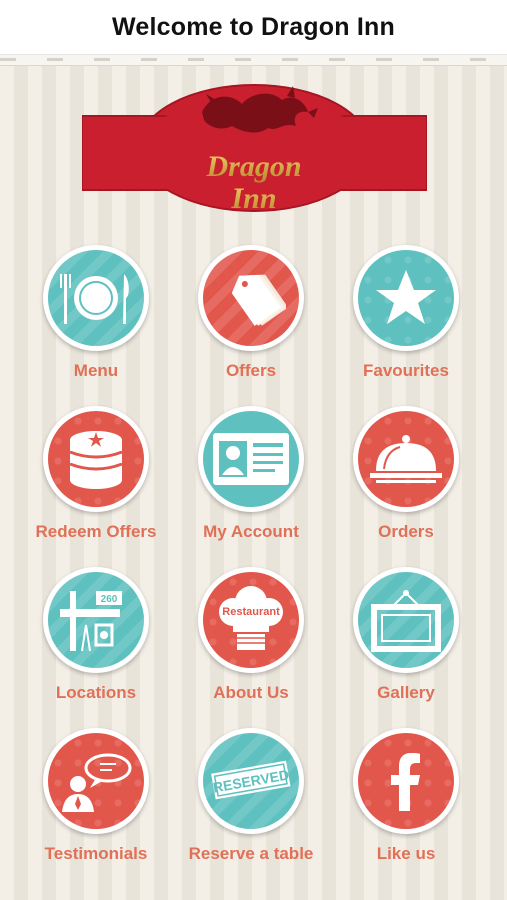 This screenshot has height=900, width=507. I want to click on price-tags-icon, so click(258, 300).